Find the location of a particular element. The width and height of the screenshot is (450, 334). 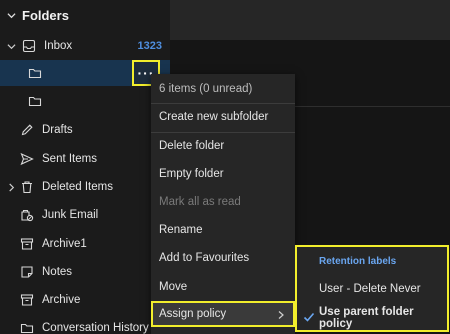

folder-label: Junk Email is located at coordinates (70, 215).